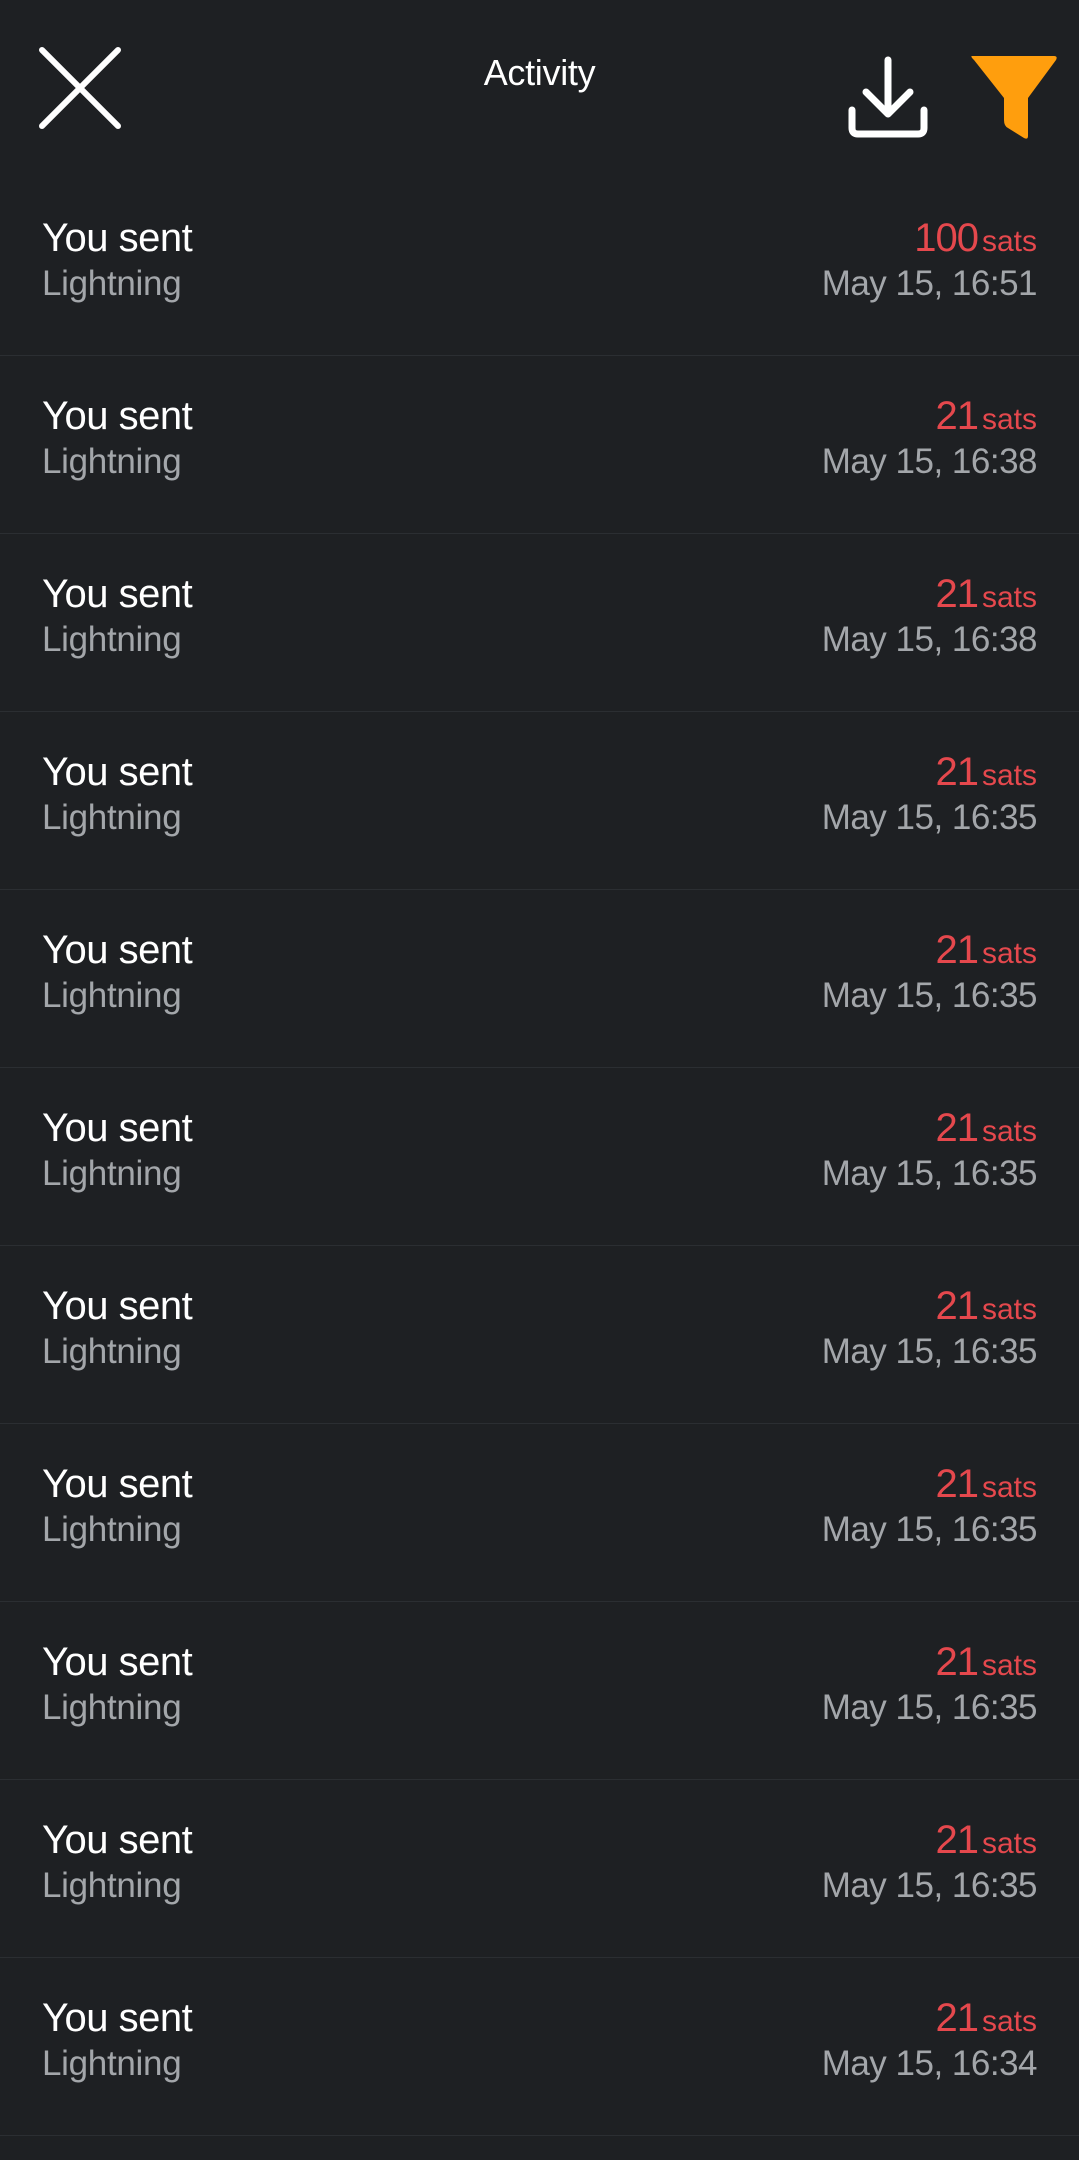  I want to click on transaction-row: You sent Lightning 100 sats May 15, 16:51, so click(539, 267).